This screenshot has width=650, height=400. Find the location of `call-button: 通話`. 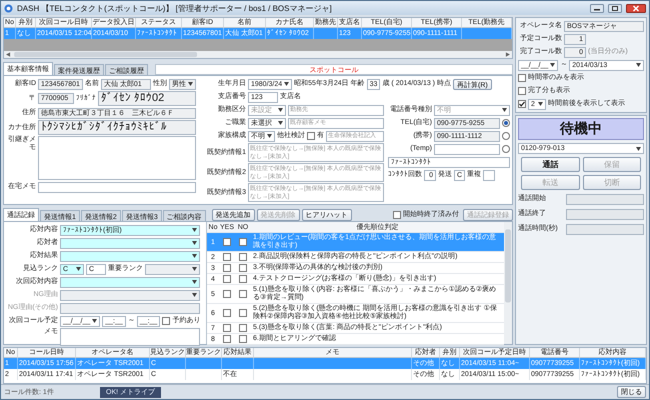

call-button: 通話 is located at coordinates (550, 164).